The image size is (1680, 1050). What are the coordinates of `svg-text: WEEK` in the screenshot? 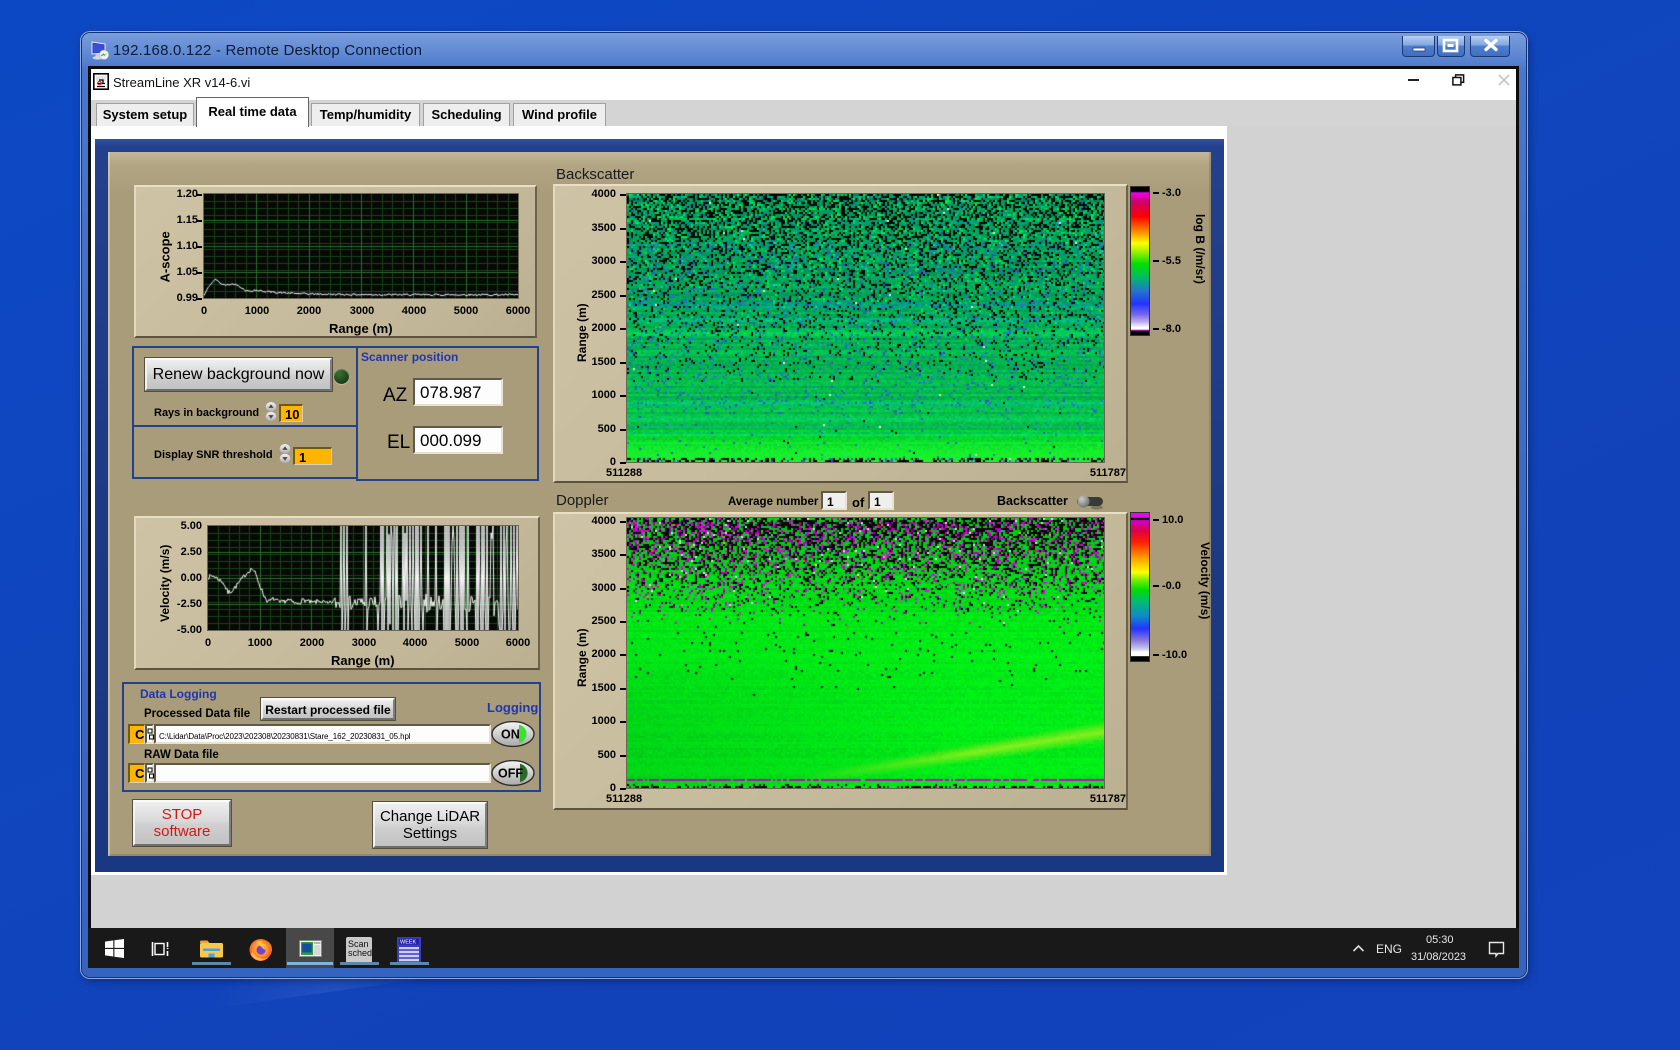 It's located at (408, 943).